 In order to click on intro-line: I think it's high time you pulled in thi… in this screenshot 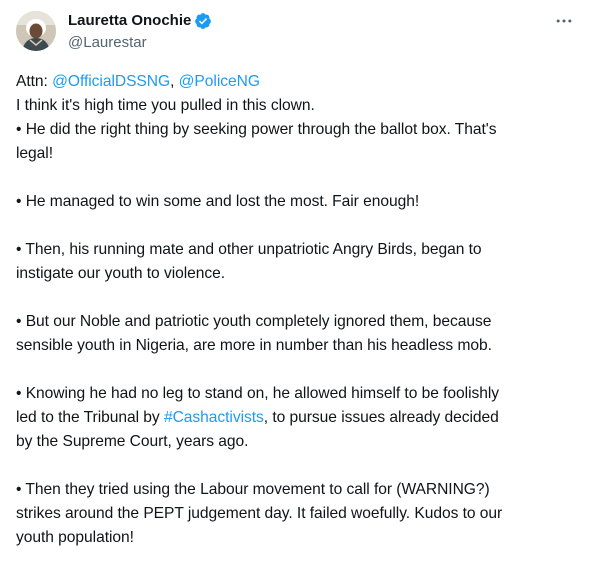, I will do `click(165, 105)`.